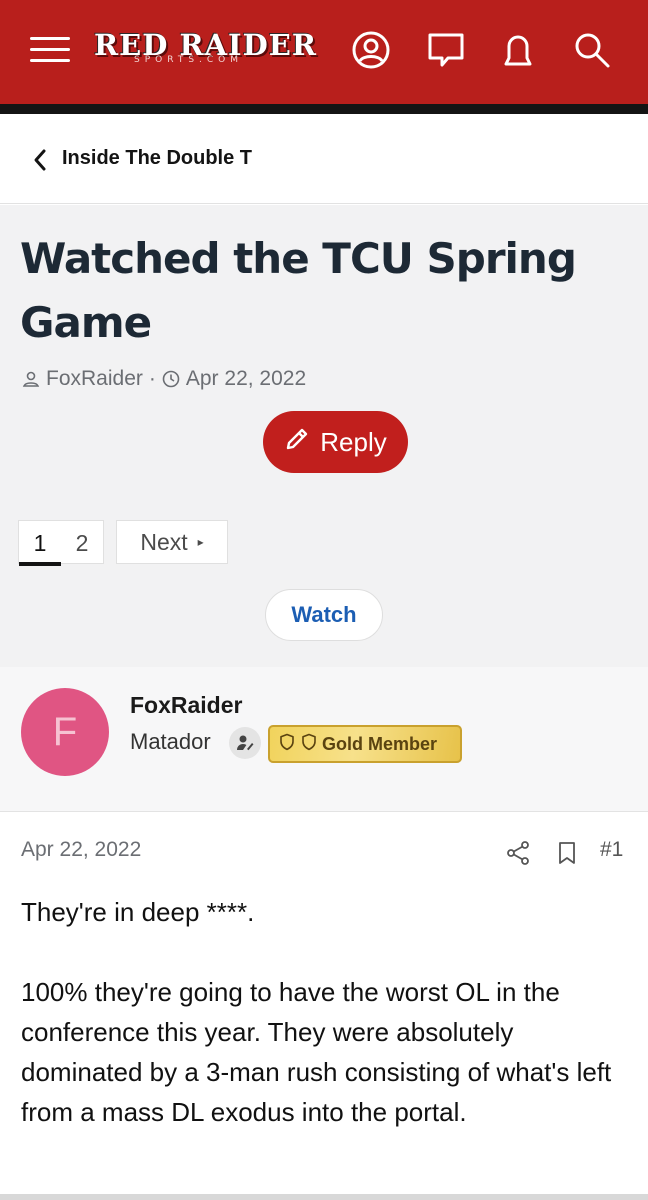 This screenshot has width=648, height=1200. I want to click on user-role-icon, so click(245, 743).